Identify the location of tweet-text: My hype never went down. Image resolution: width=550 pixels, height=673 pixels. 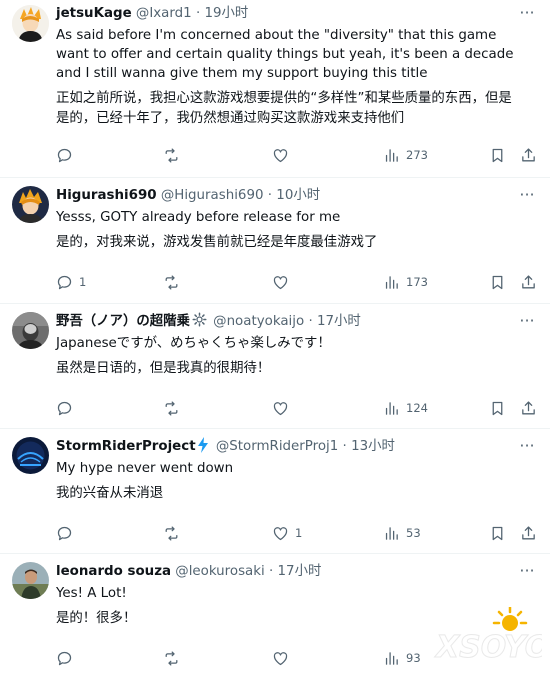
(145, 468).